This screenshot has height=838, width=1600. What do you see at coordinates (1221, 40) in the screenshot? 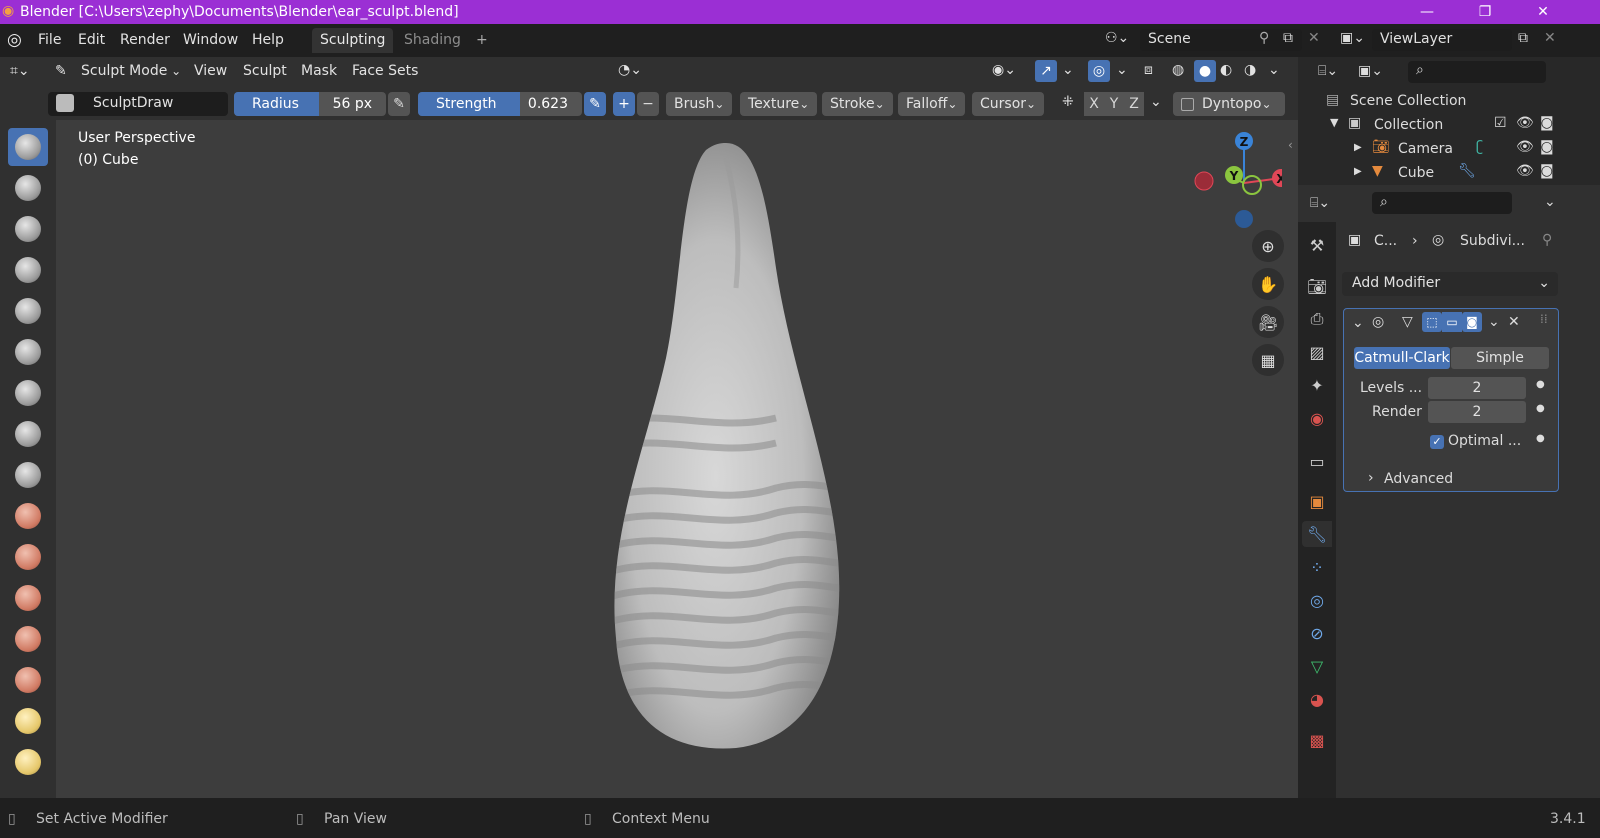
I see `scene-name-field: Scene` at bounding box center [1221, 40].